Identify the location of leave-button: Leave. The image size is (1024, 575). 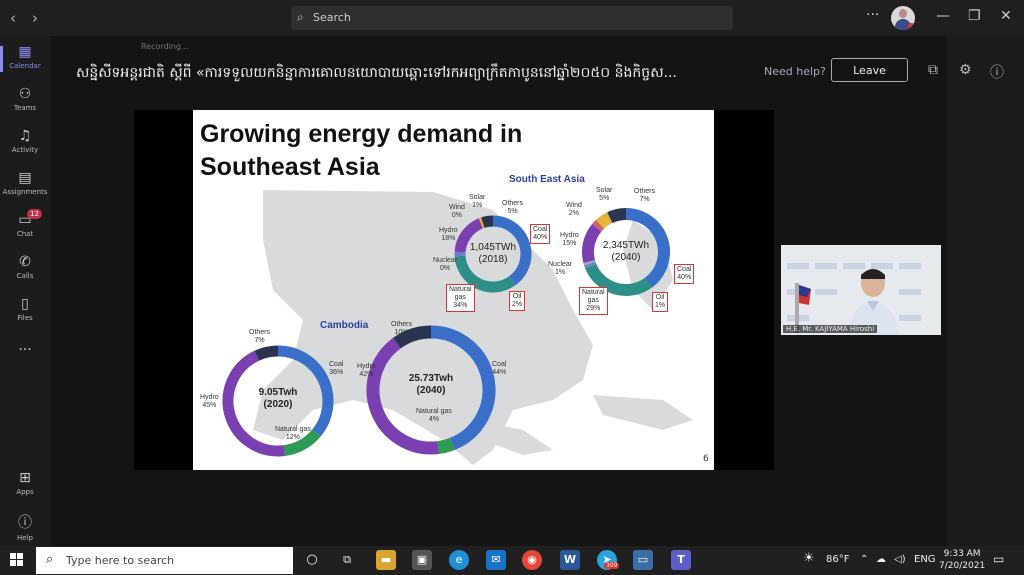
(869, 70).